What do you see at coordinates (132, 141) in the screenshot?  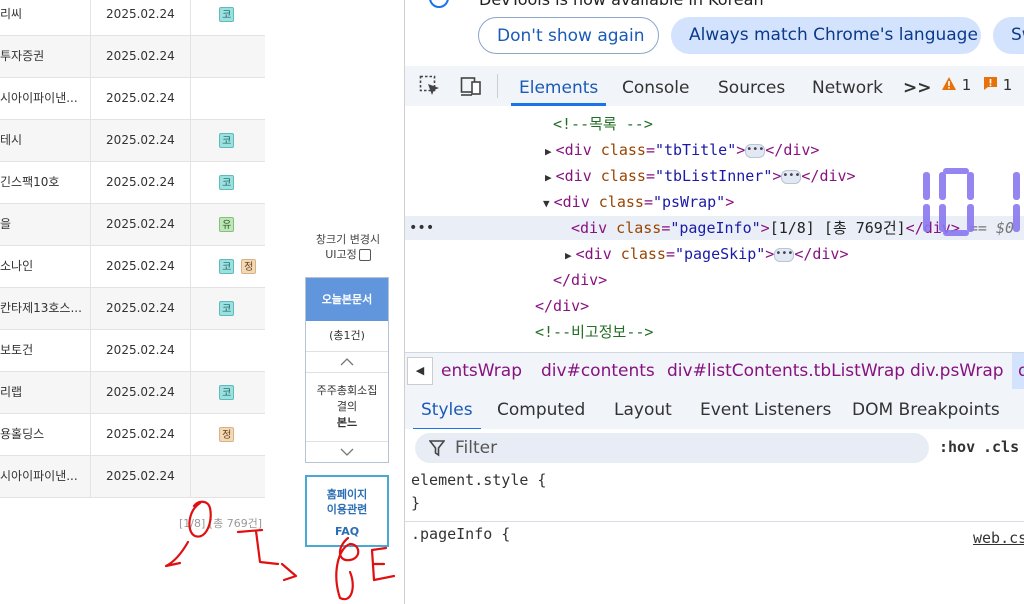 I see `table-row: 테시 2025.02.24 코` at bounding box center [132, 141].